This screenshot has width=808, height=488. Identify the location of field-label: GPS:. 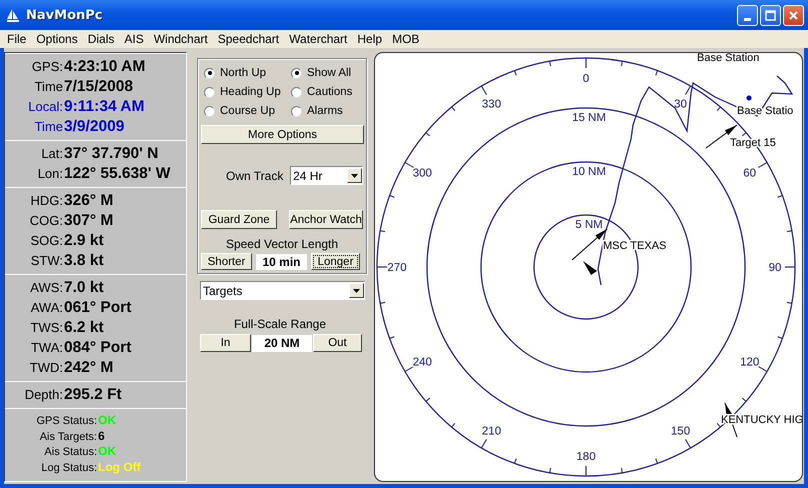
(46, 67).